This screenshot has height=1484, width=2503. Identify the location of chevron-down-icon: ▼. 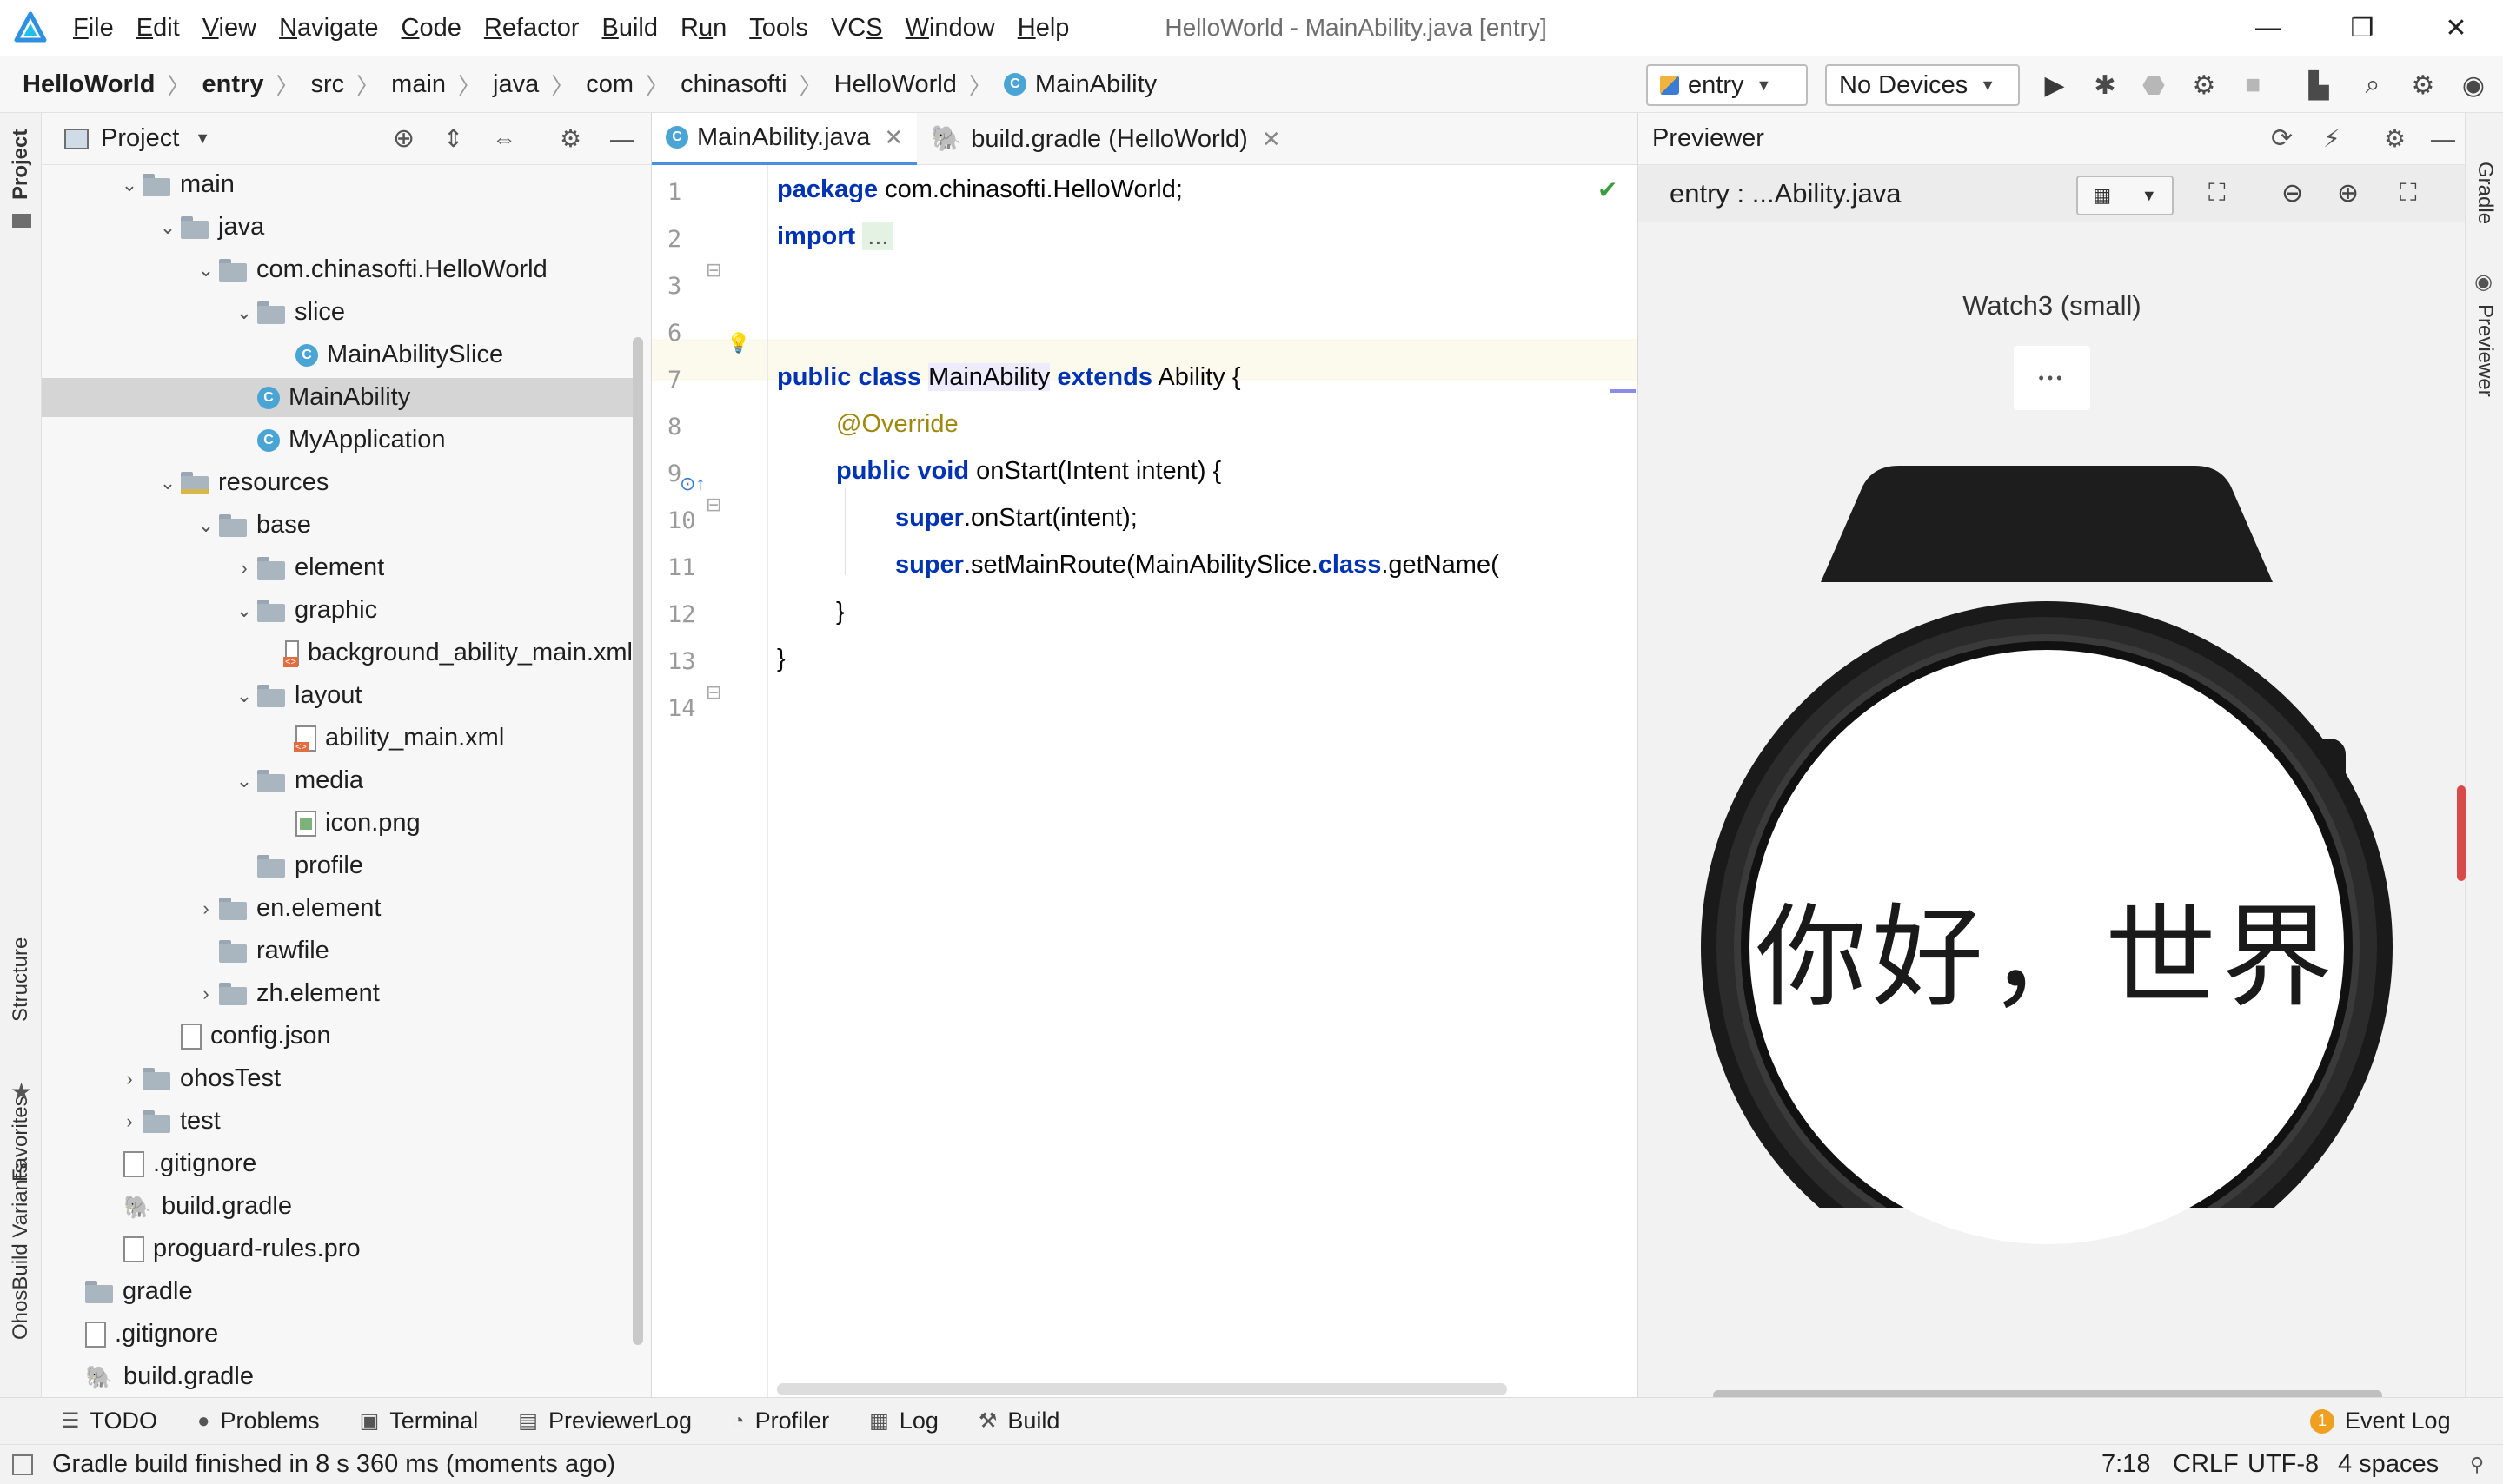
(202, 138).